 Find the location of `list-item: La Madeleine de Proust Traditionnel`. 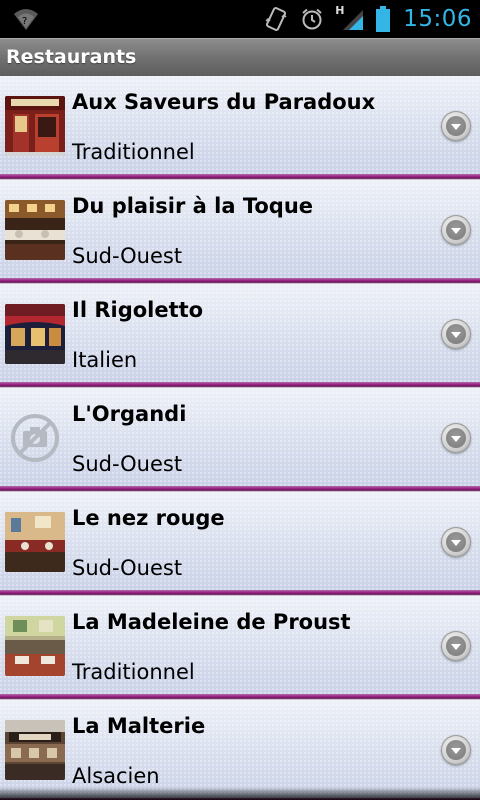

list-item: La Madeleine de Proust Traditionnel is located at coordinates (240, 648).